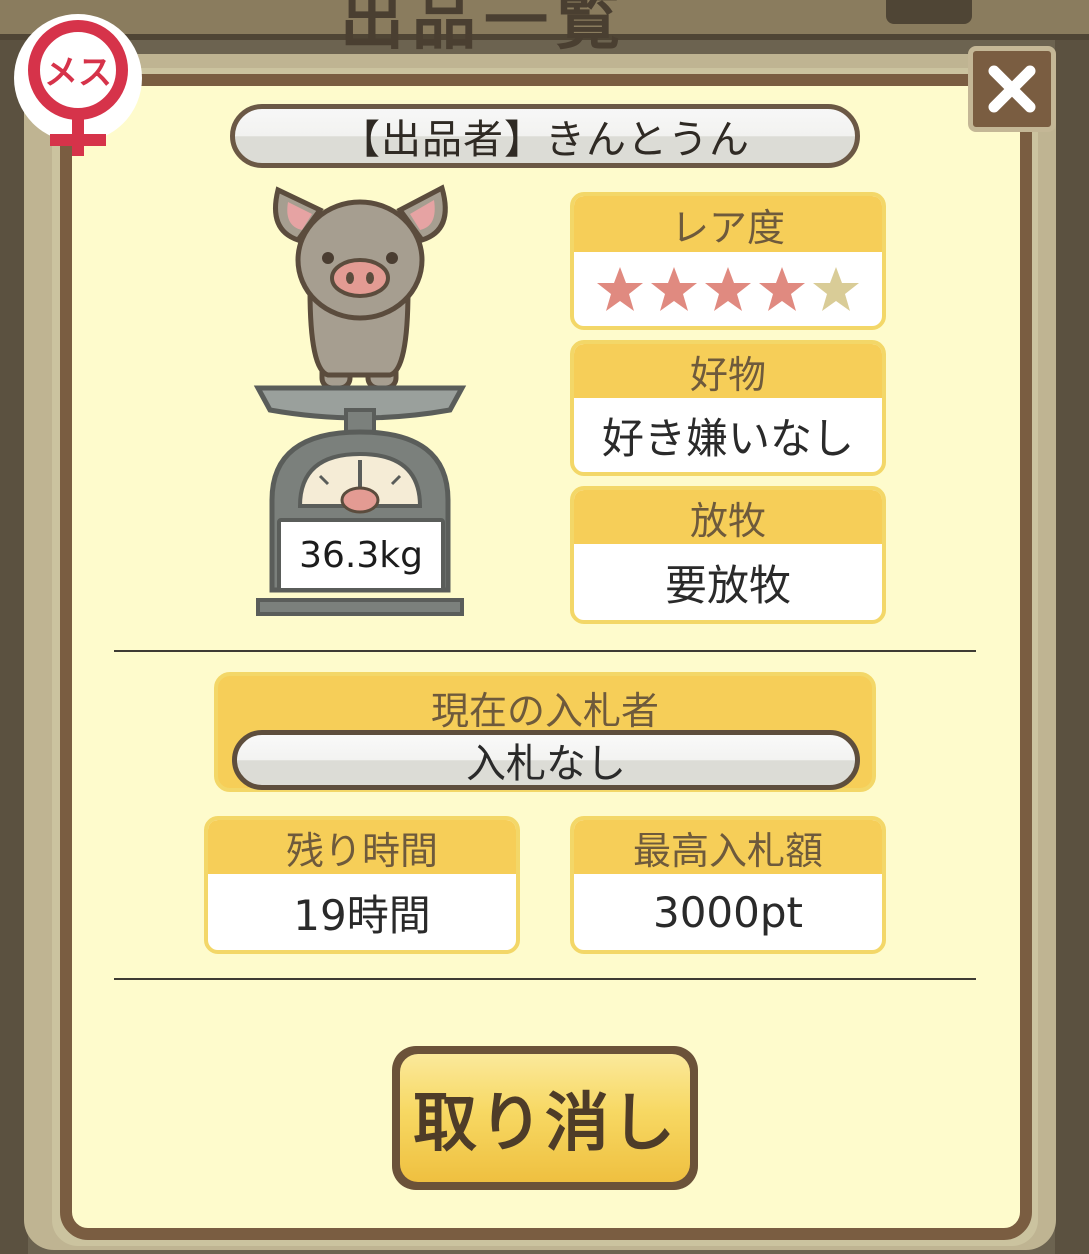 The height and width of the screenshot is (1254, 1089). I want to click on favorite-food-label: 好物, so click(728, 371).